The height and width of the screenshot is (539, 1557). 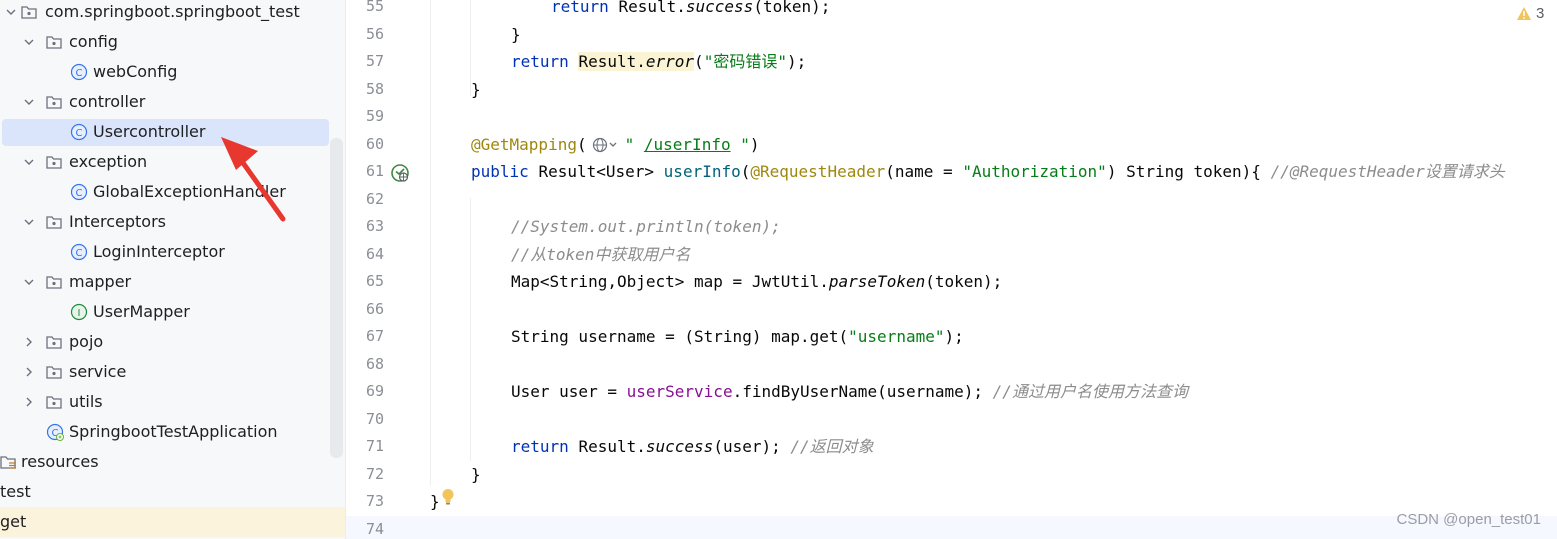 What do you see at coordinates (680, 336) in the screenshot?
I see `code-token: String username = (String) map.get(` at bounding box center [680, 336].